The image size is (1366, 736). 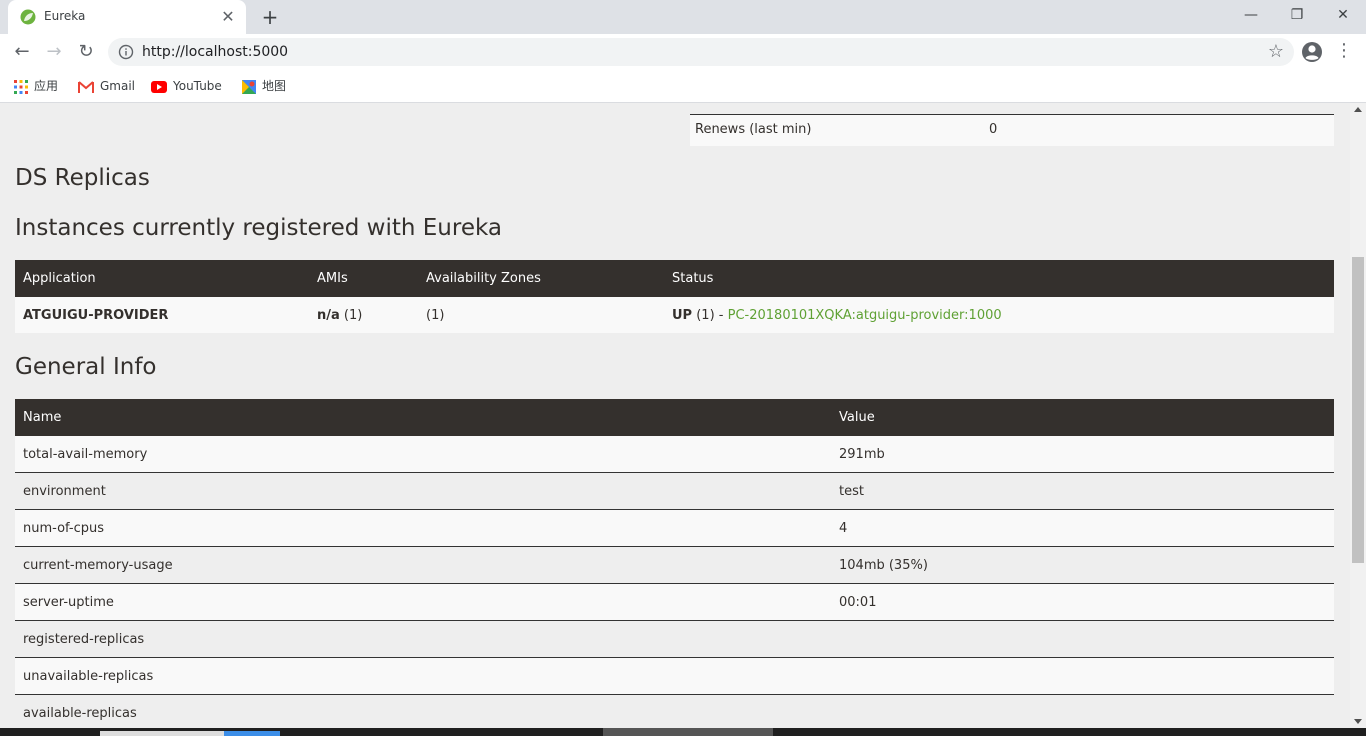 I want to click on tab-close-button: ✕, so click(x=228, y=17).